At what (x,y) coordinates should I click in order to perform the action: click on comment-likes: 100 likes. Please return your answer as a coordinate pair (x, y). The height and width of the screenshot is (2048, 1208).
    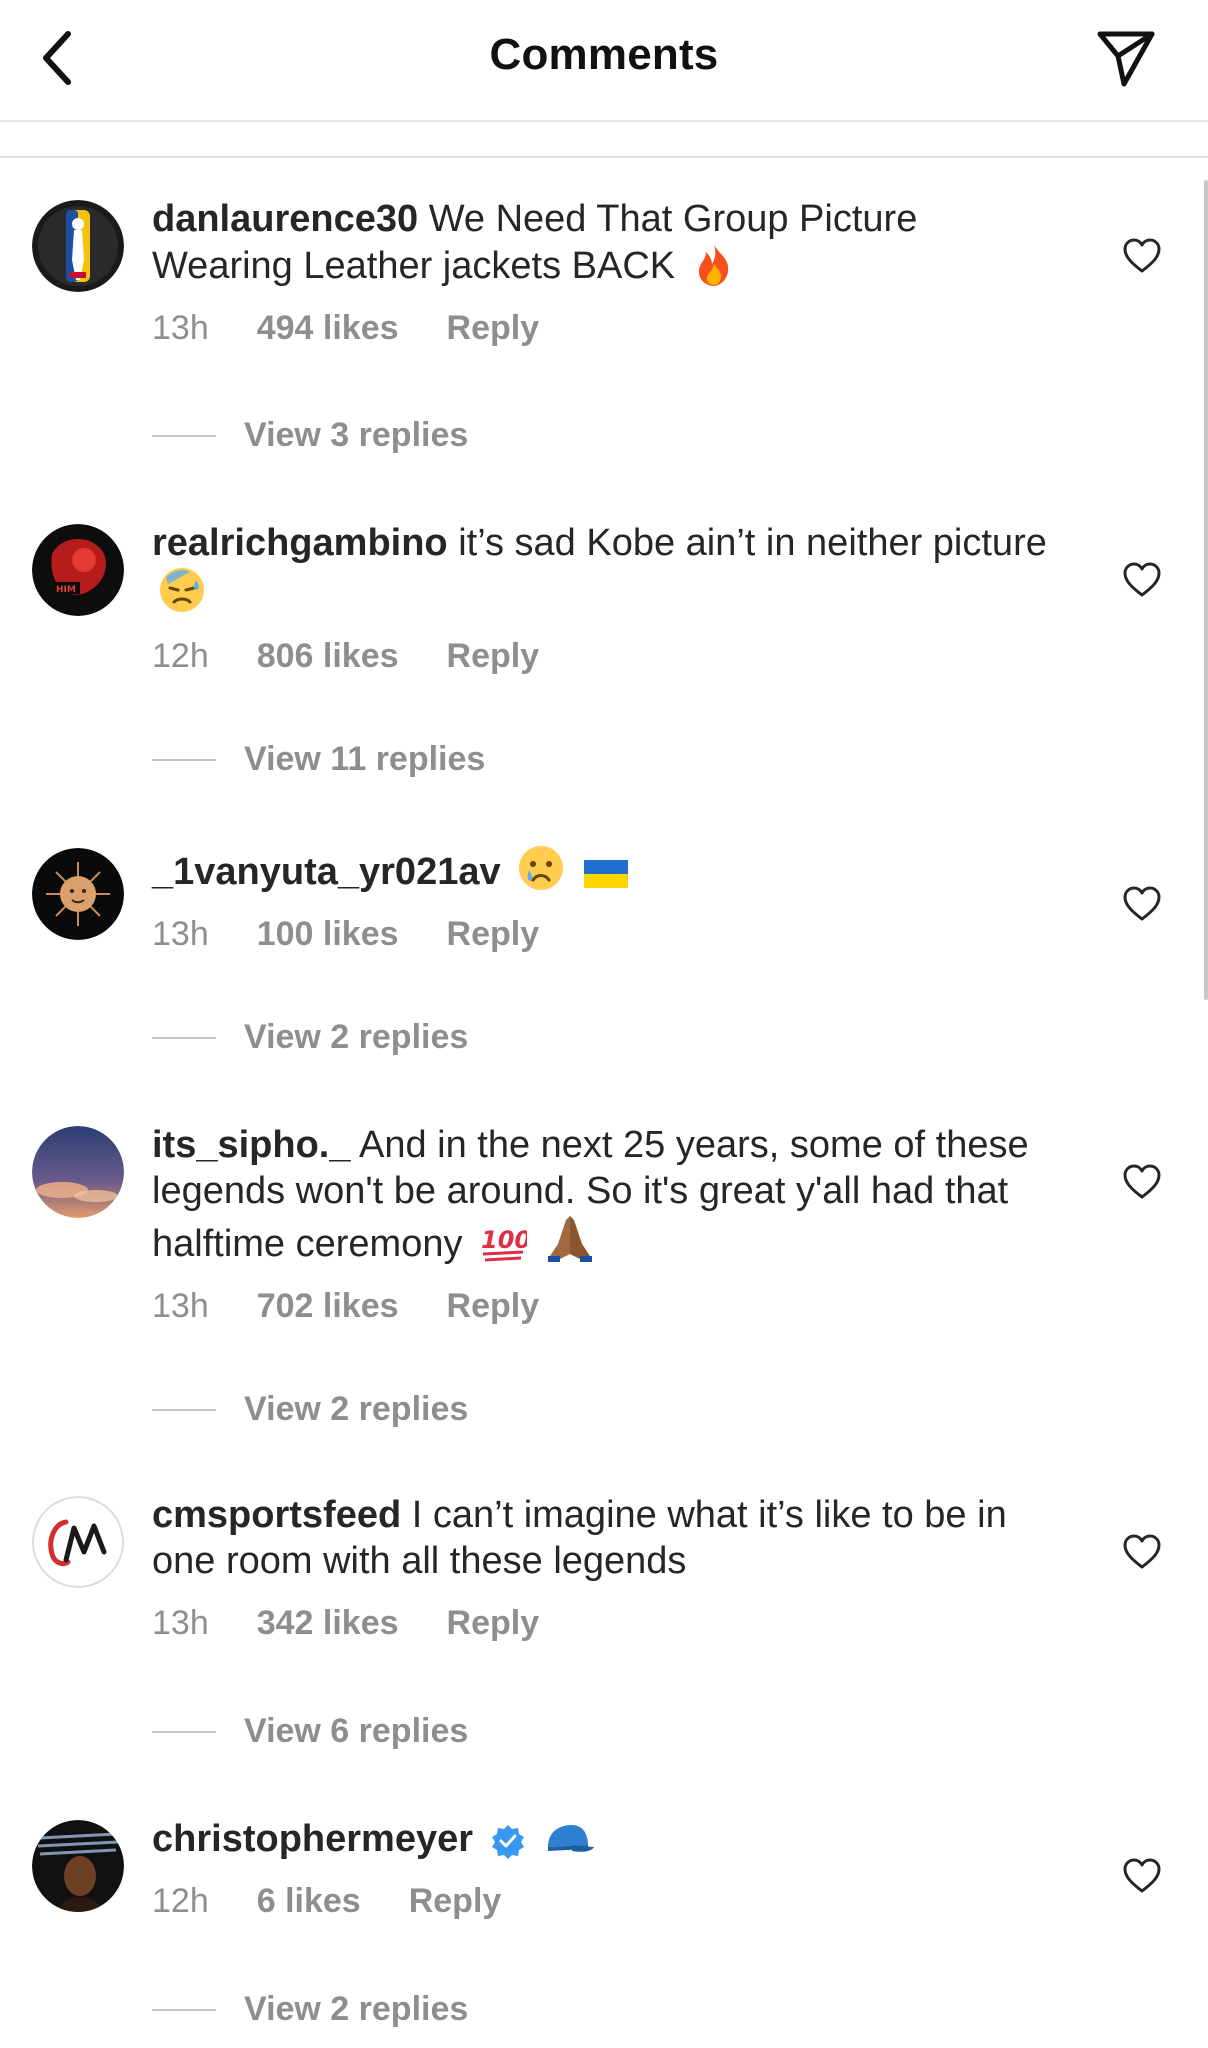
    Looking at the image, I should click on (328, 934).